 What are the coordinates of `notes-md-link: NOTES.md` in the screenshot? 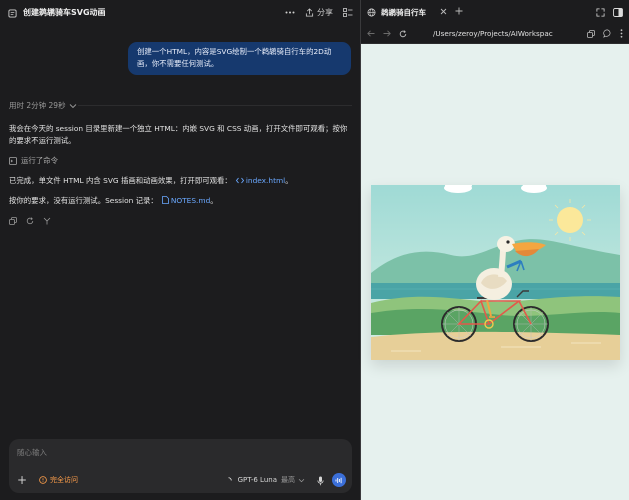 It's located at (190, 200).